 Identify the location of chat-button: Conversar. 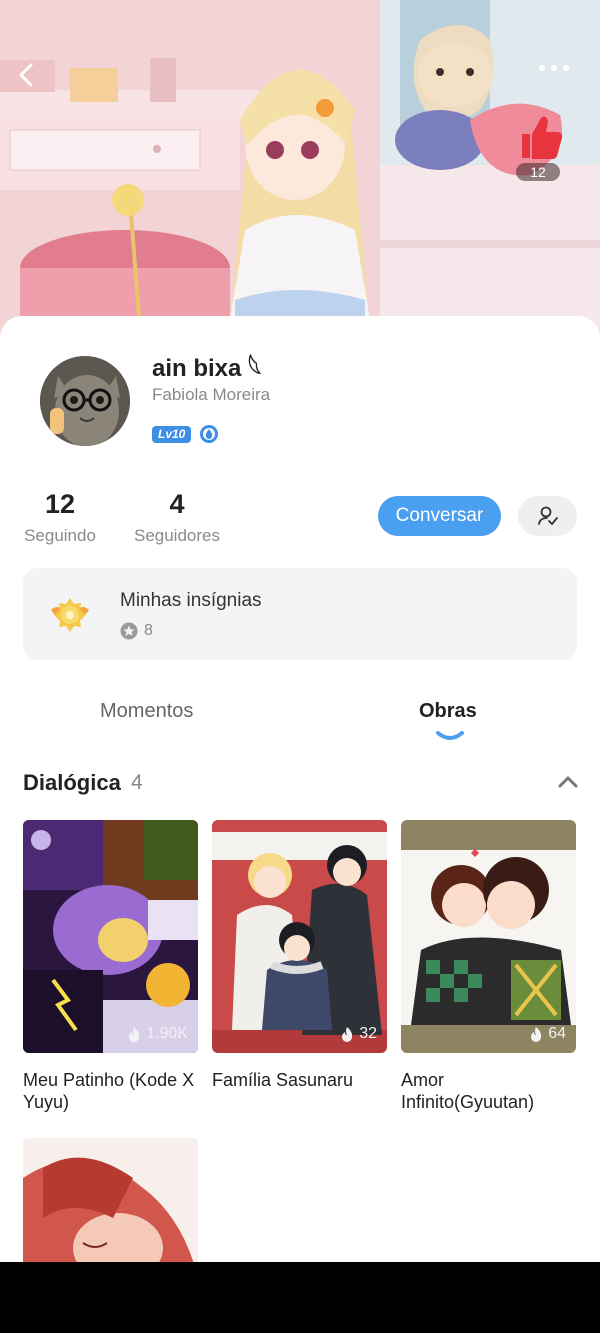
(439, 516).